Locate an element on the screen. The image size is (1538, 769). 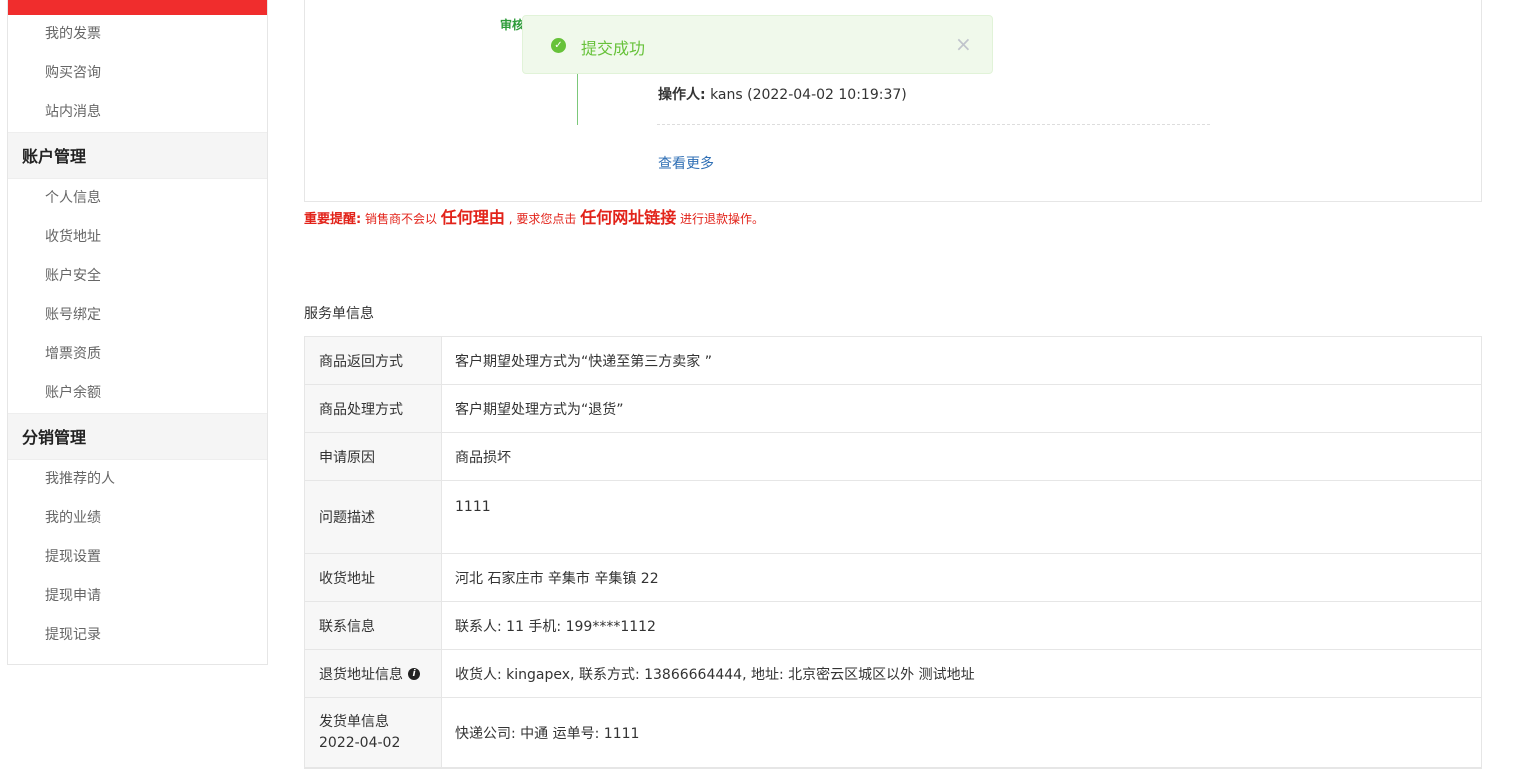
sidebar-item-profile: 个人信息 is located at coordinates (137, 198).